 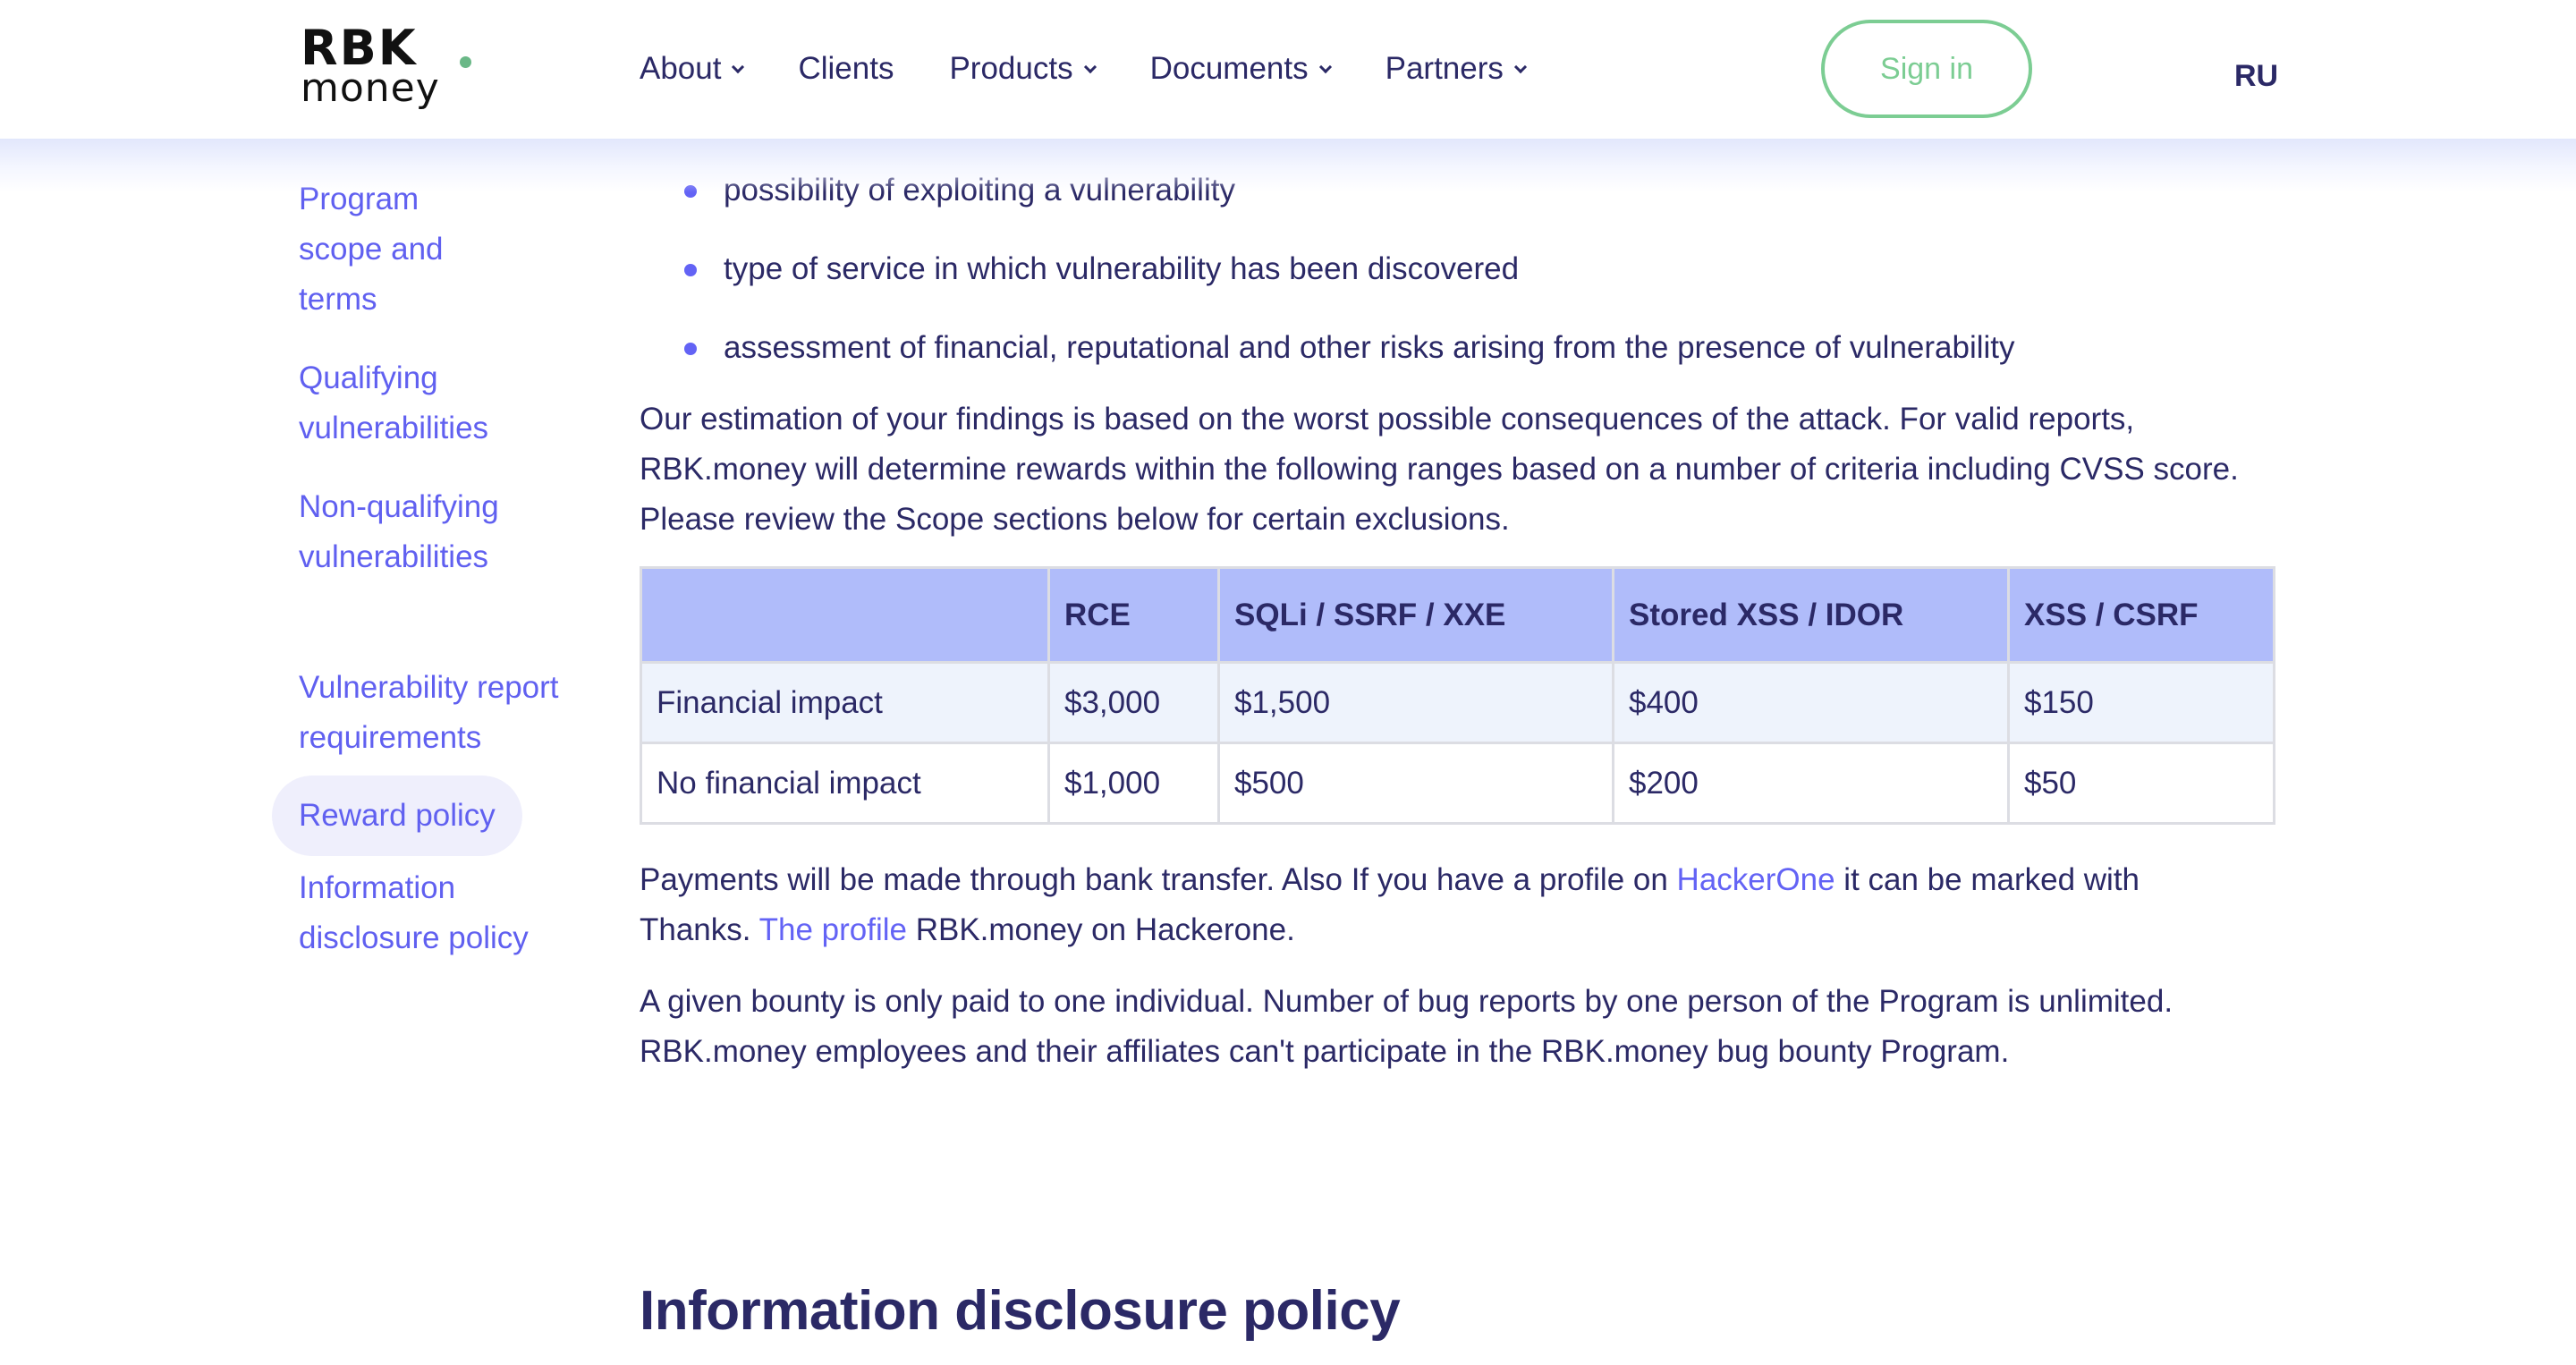 I want to click on section-title-disclosure-policy: Information disclosure policy, so click(x=1020, y=1311).